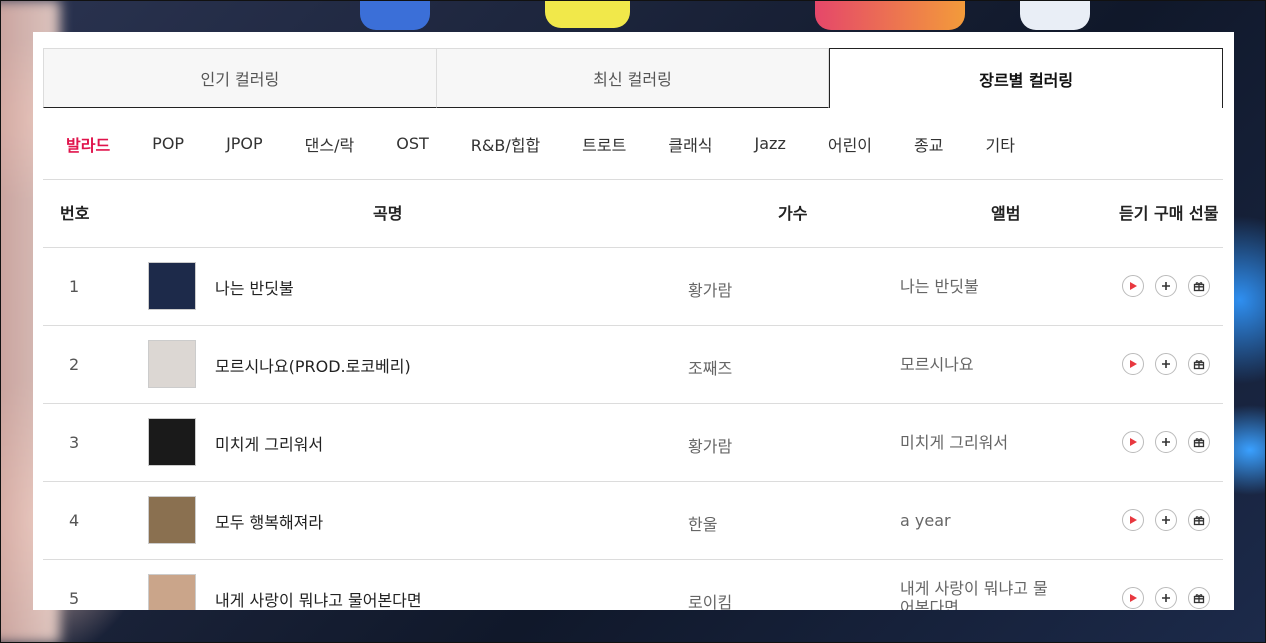 The image size is (1266, 643). I want to click on genre-etc: 기타, so click(999, 144).